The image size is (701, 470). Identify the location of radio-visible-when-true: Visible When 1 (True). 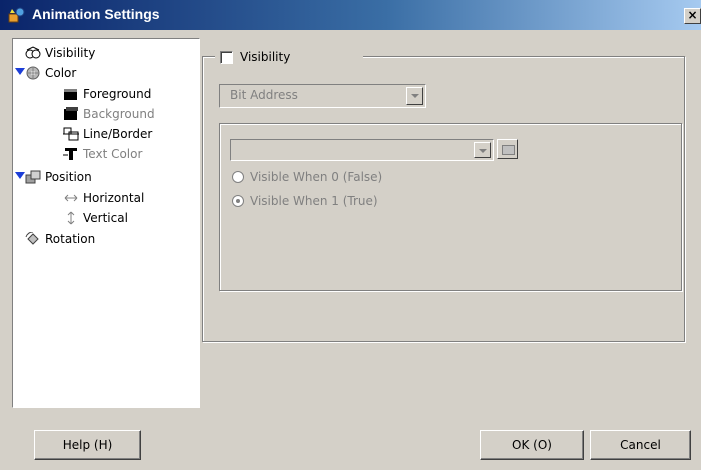
(332, 201).